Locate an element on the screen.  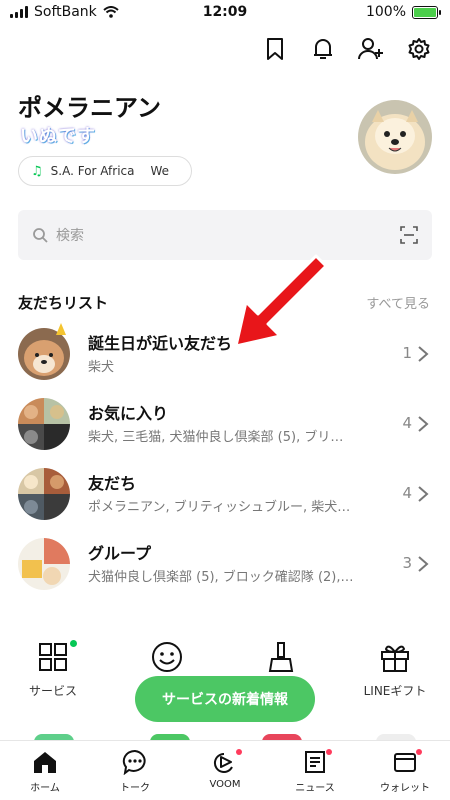
row-subtitle: 柴犬 is located at coordinates (101, 367).